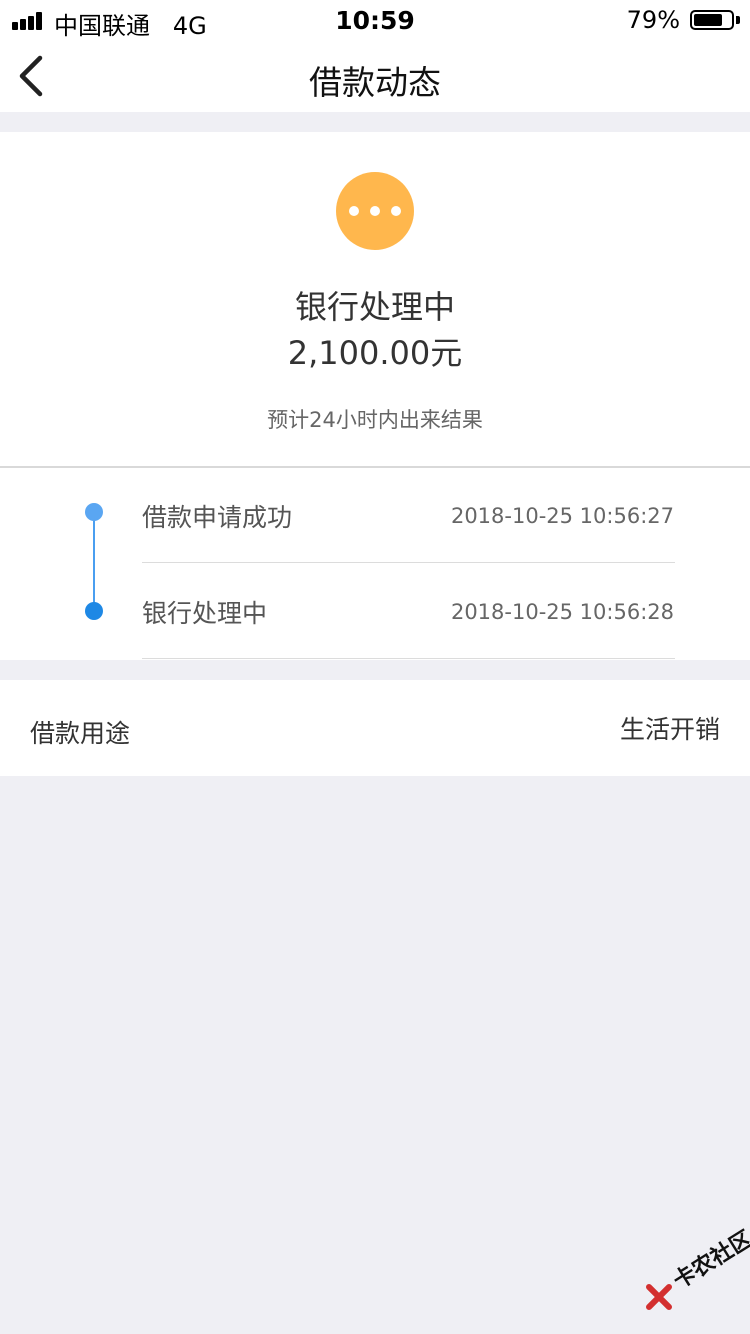 Image resolution: width=750 pixels, height=1334 pixels. What do you see at coordinates (375, 728) in the screenshot?
I see `loan-purpose-row: 借款用途 生活开销` at bounding box center [375, 728].